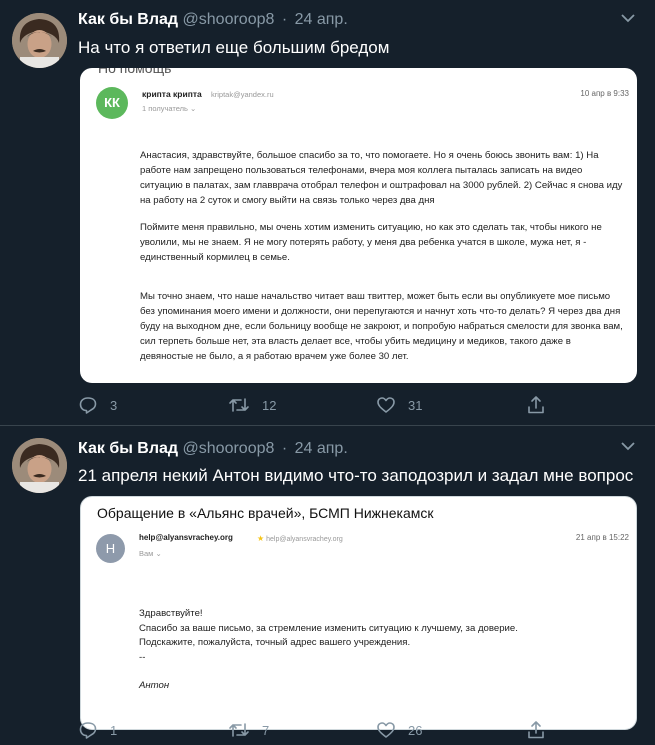 This screenshot has width=655, height=745. Describe the element at coordinates (415, 730) in the screenshot. I see `like-count: 26` at that location.